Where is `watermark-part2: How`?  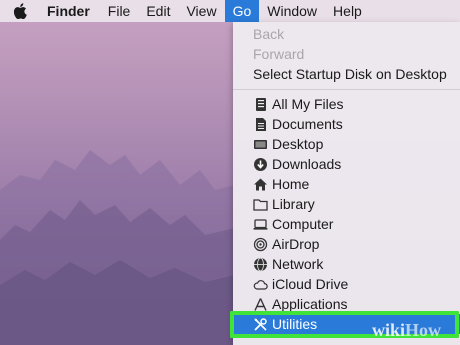 watermark-part2: How is located at coordinates (423, 330).